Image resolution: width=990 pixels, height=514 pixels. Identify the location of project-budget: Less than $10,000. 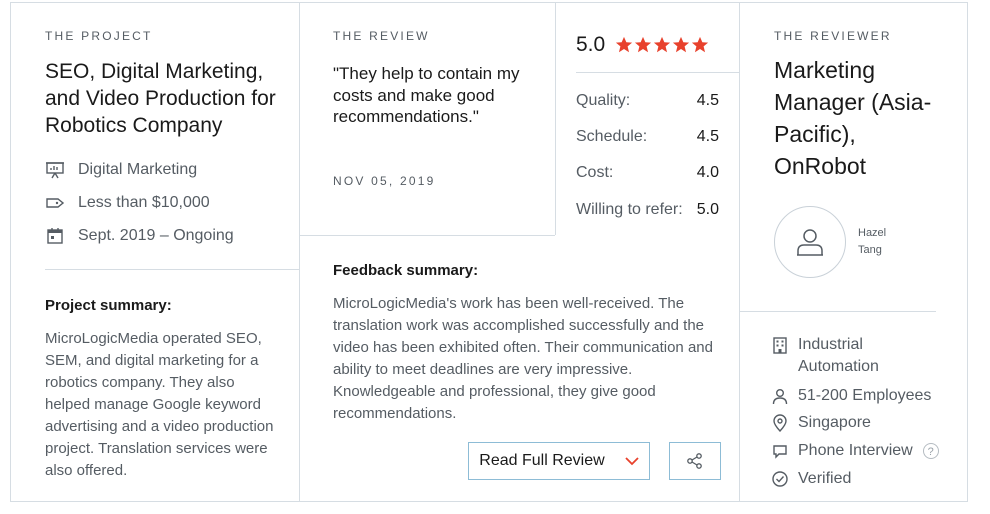
(127, 203).